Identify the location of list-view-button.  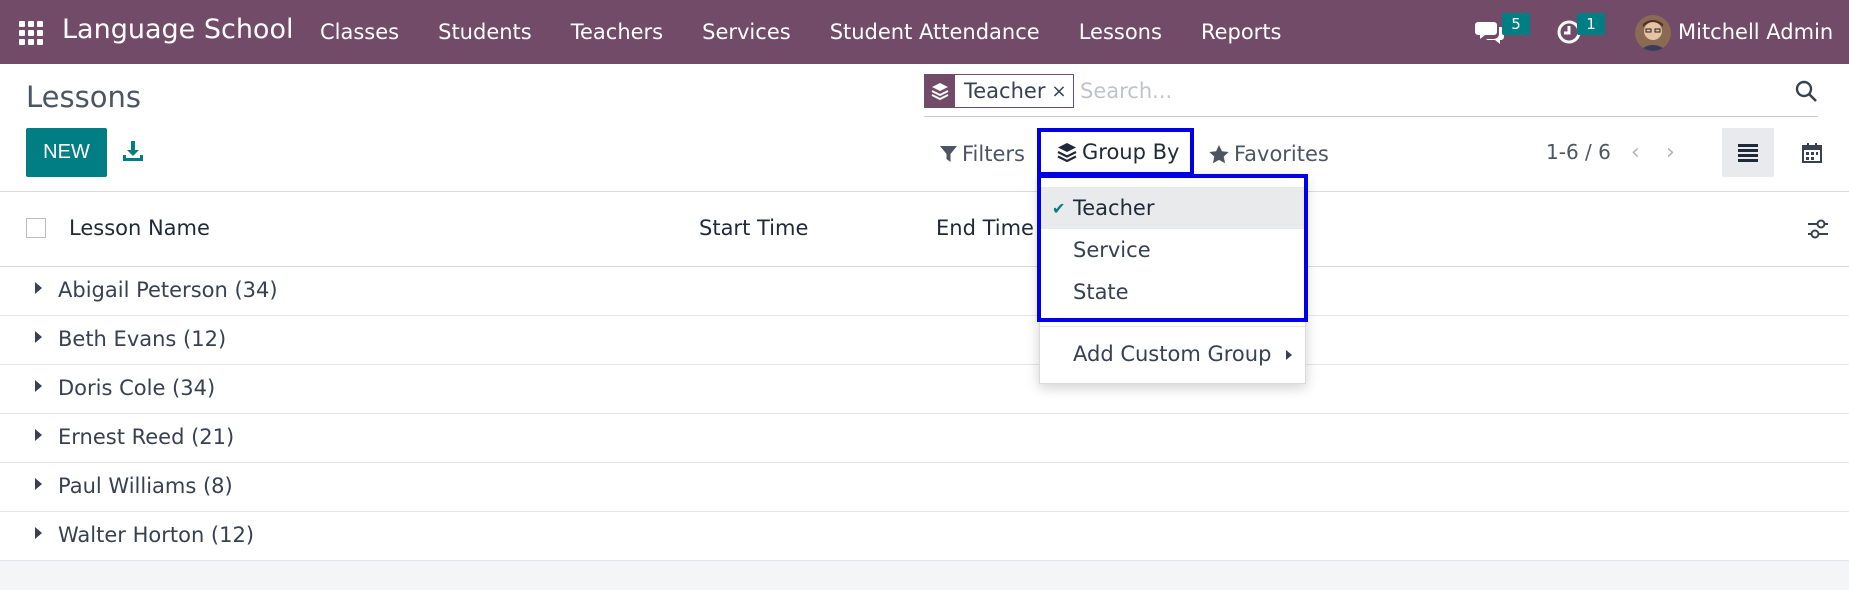
(1748, 152).